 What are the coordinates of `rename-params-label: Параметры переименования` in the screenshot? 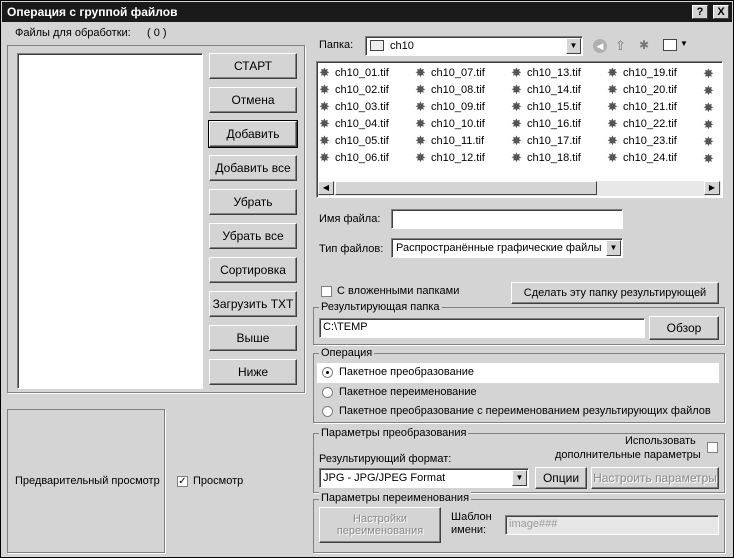 It's located at (395, 498).